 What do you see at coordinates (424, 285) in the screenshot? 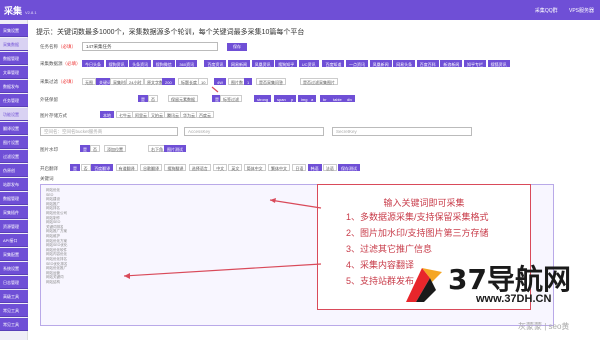
I see `logo-icon` at bounding box center [424, 285].